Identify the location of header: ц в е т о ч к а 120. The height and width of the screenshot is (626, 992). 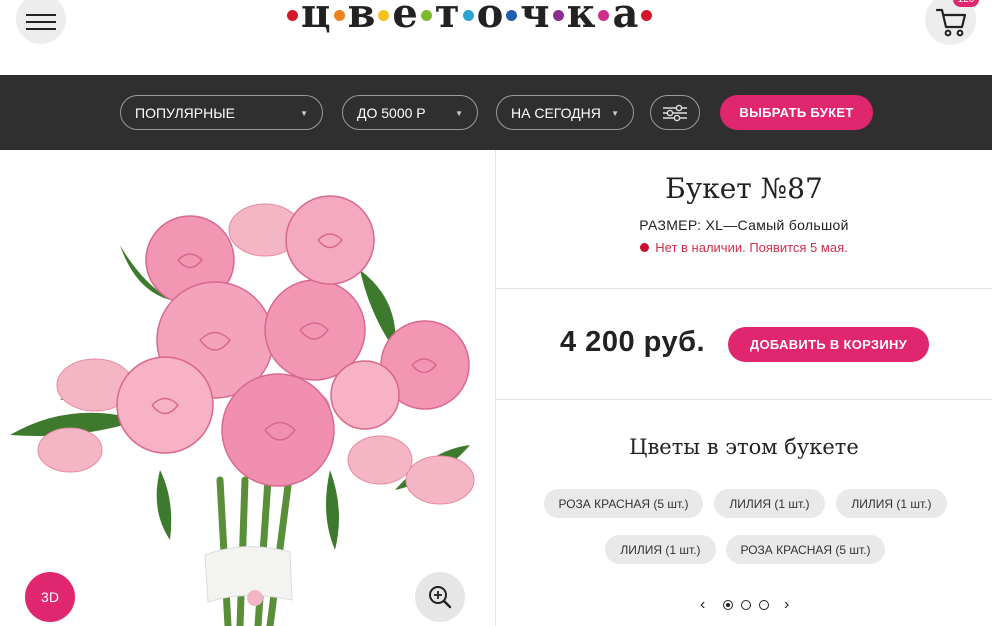
(496, 37).